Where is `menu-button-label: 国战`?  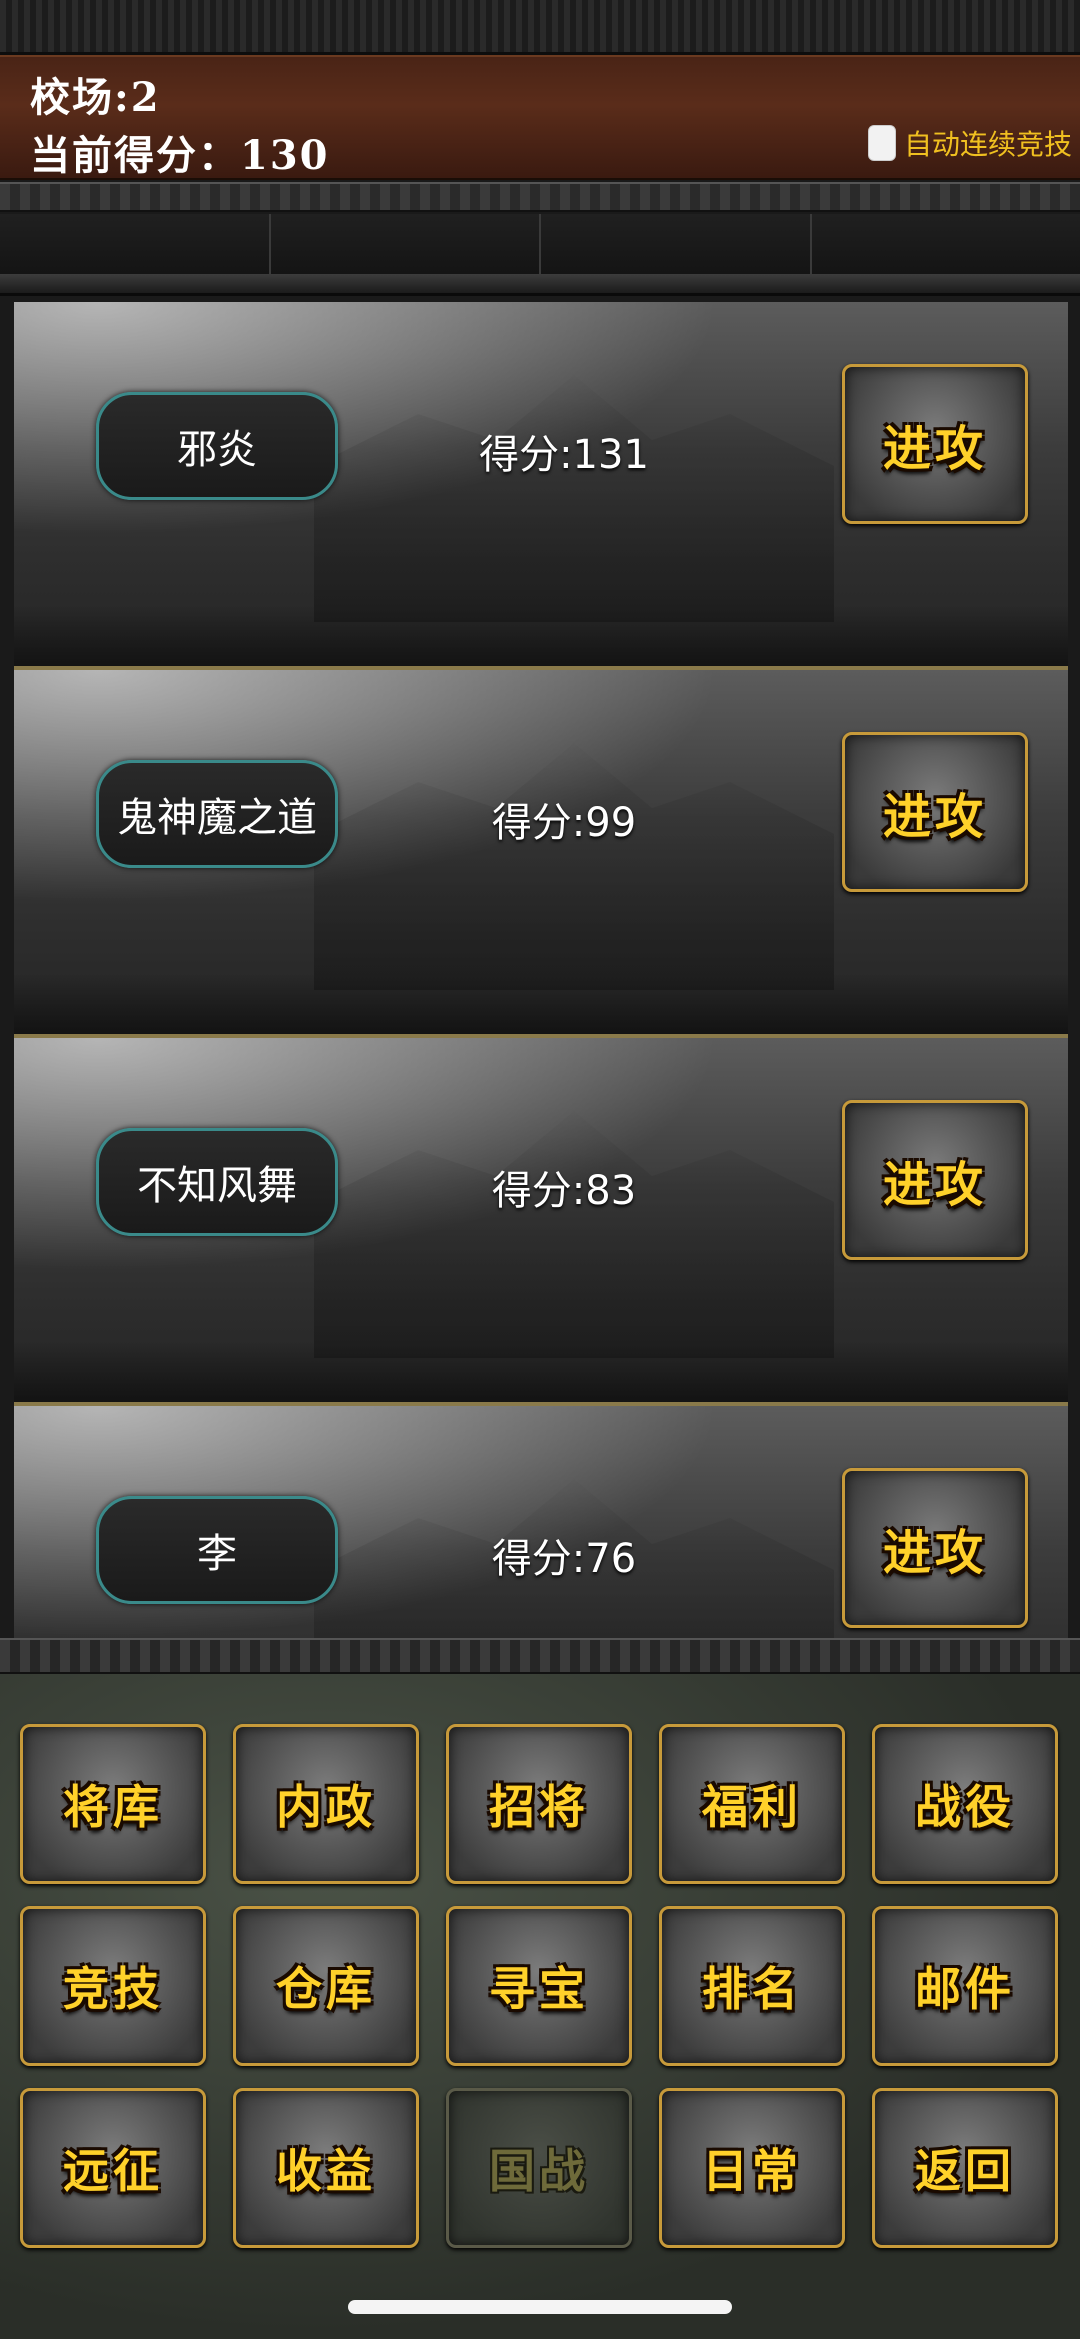 menu-button-label: 国战 is located at coordinates (539, 2171).